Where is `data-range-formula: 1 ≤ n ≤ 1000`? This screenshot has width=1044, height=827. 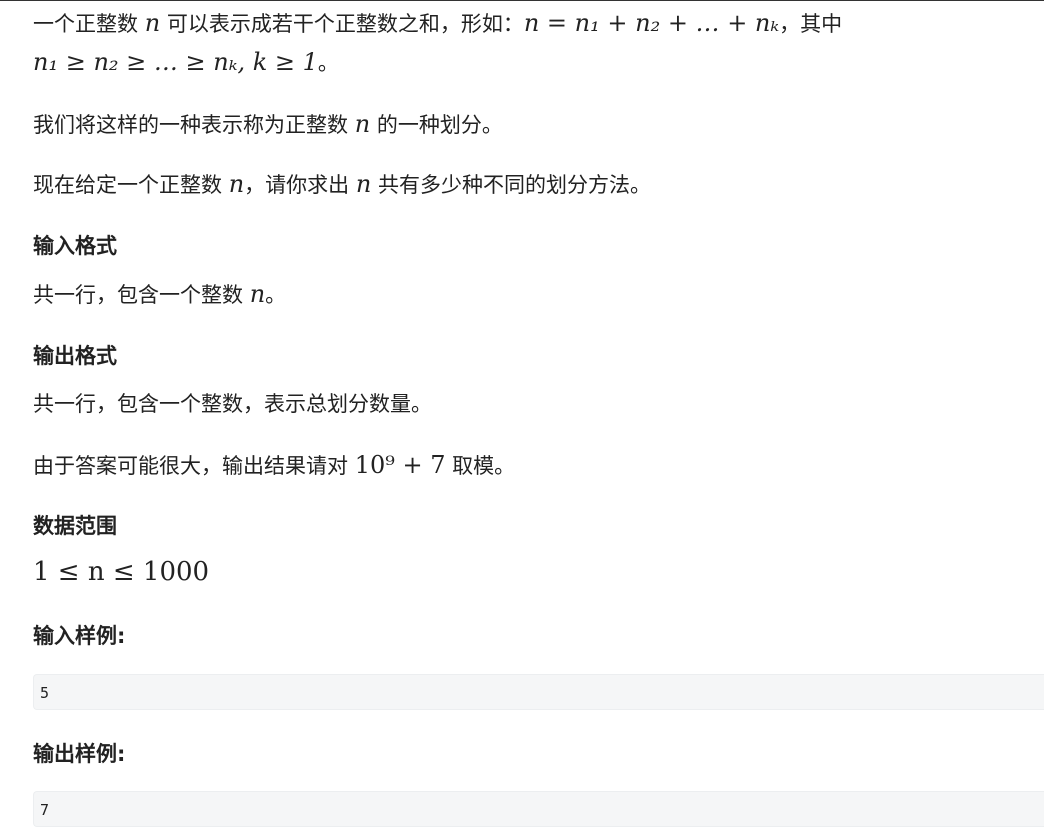 data-range-formula: 1 ≤ n ≤ 1000 is located at coordinates (121, 572).